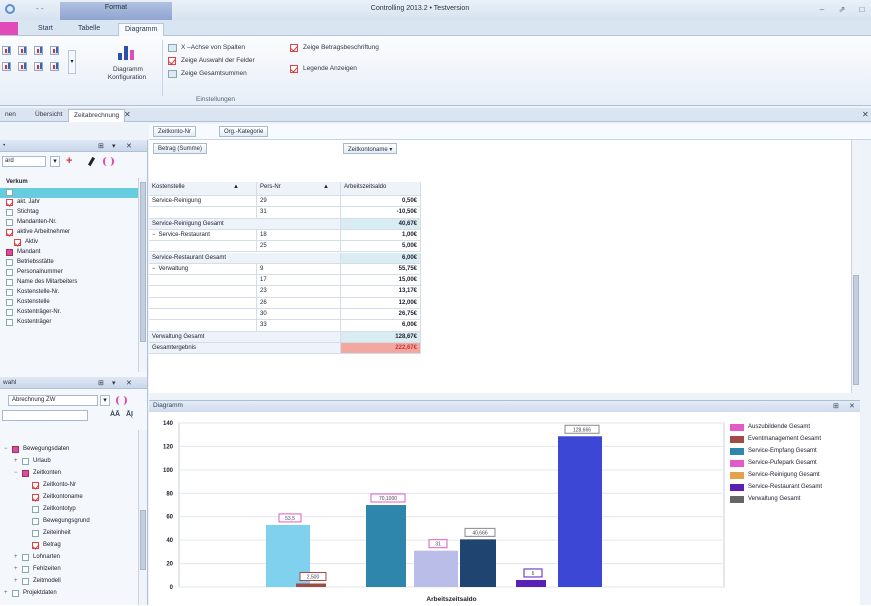  Describe the element at coordinates (203, 189) in the screenshot. I see `row-field-kostenstelle: Kostenstelle ▲` at that location.